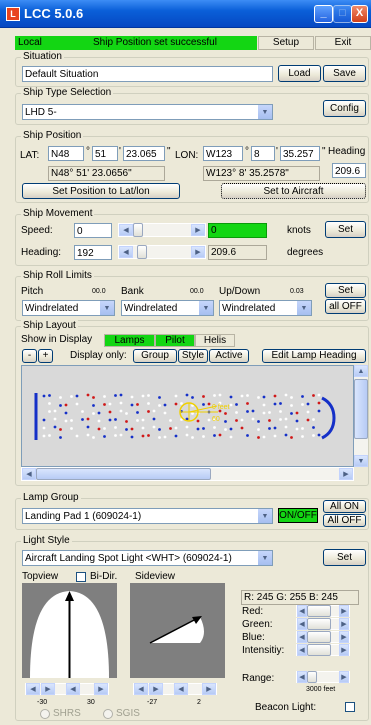  What do you see at coordinates (344, 108) in the screenshot?
I see `config-button: Config` at bounding box center [344, 108].